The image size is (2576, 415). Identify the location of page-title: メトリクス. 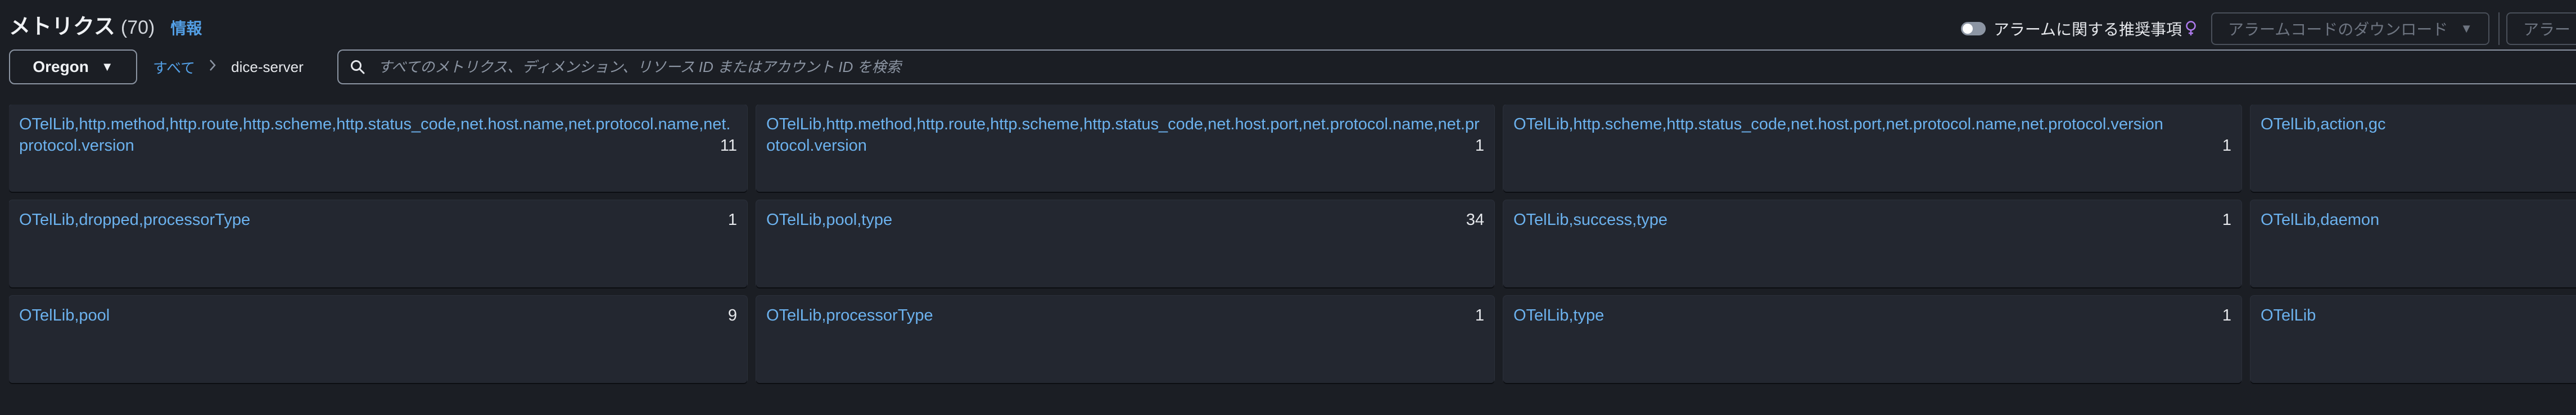
(62, 27).